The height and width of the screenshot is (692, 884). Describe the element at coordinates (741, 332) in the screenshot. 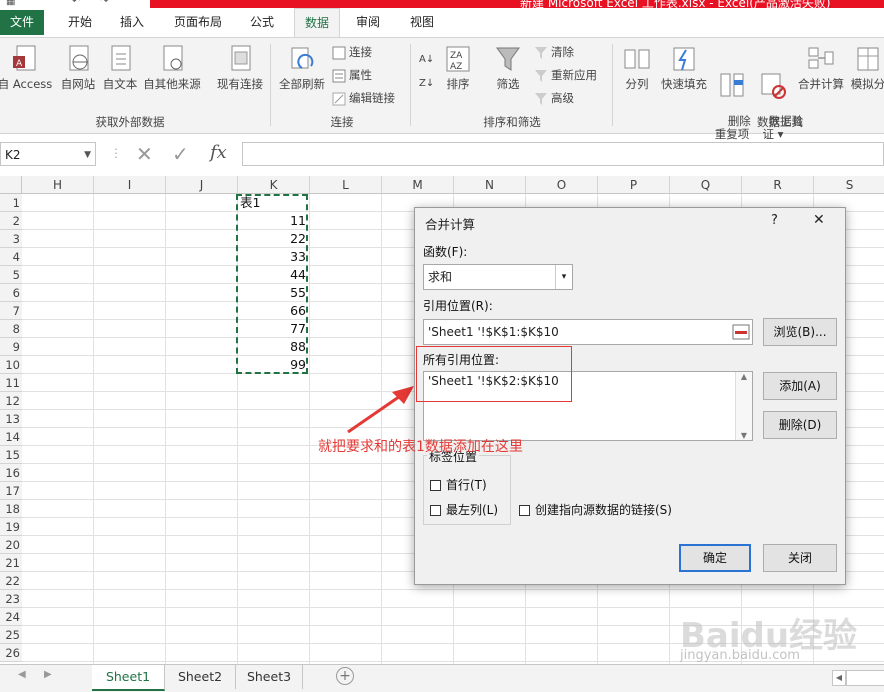

I see `collapse-dialog-icon` at that location.